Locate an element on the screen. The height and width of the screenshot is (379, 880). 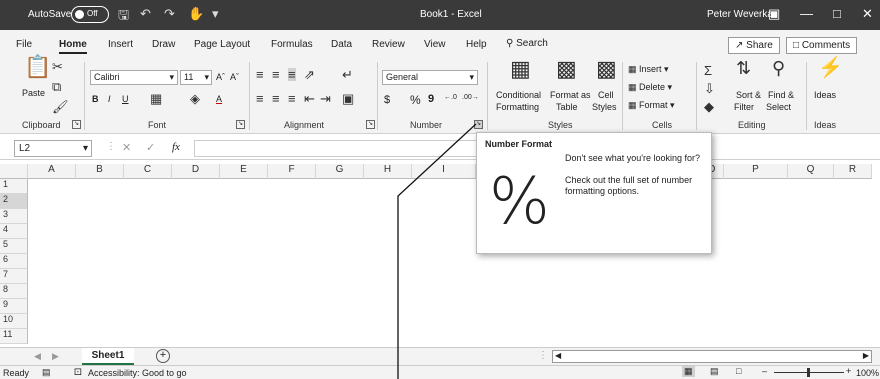
sort-filter-line2: Filter is located at coordinates (744, 107).